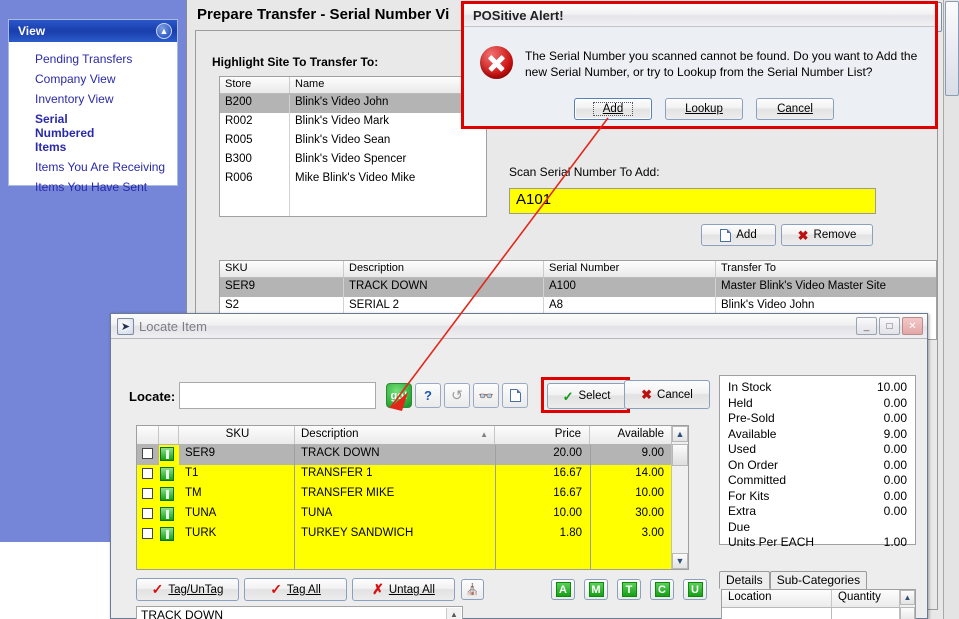 The image size is (959, 619). I want to click on table-row: R002 Blink's Video Mark, so click(353, 122).